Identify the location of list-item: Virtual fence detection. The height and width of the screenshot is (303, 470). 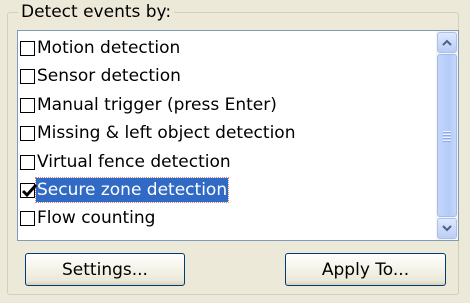
(126, 162).